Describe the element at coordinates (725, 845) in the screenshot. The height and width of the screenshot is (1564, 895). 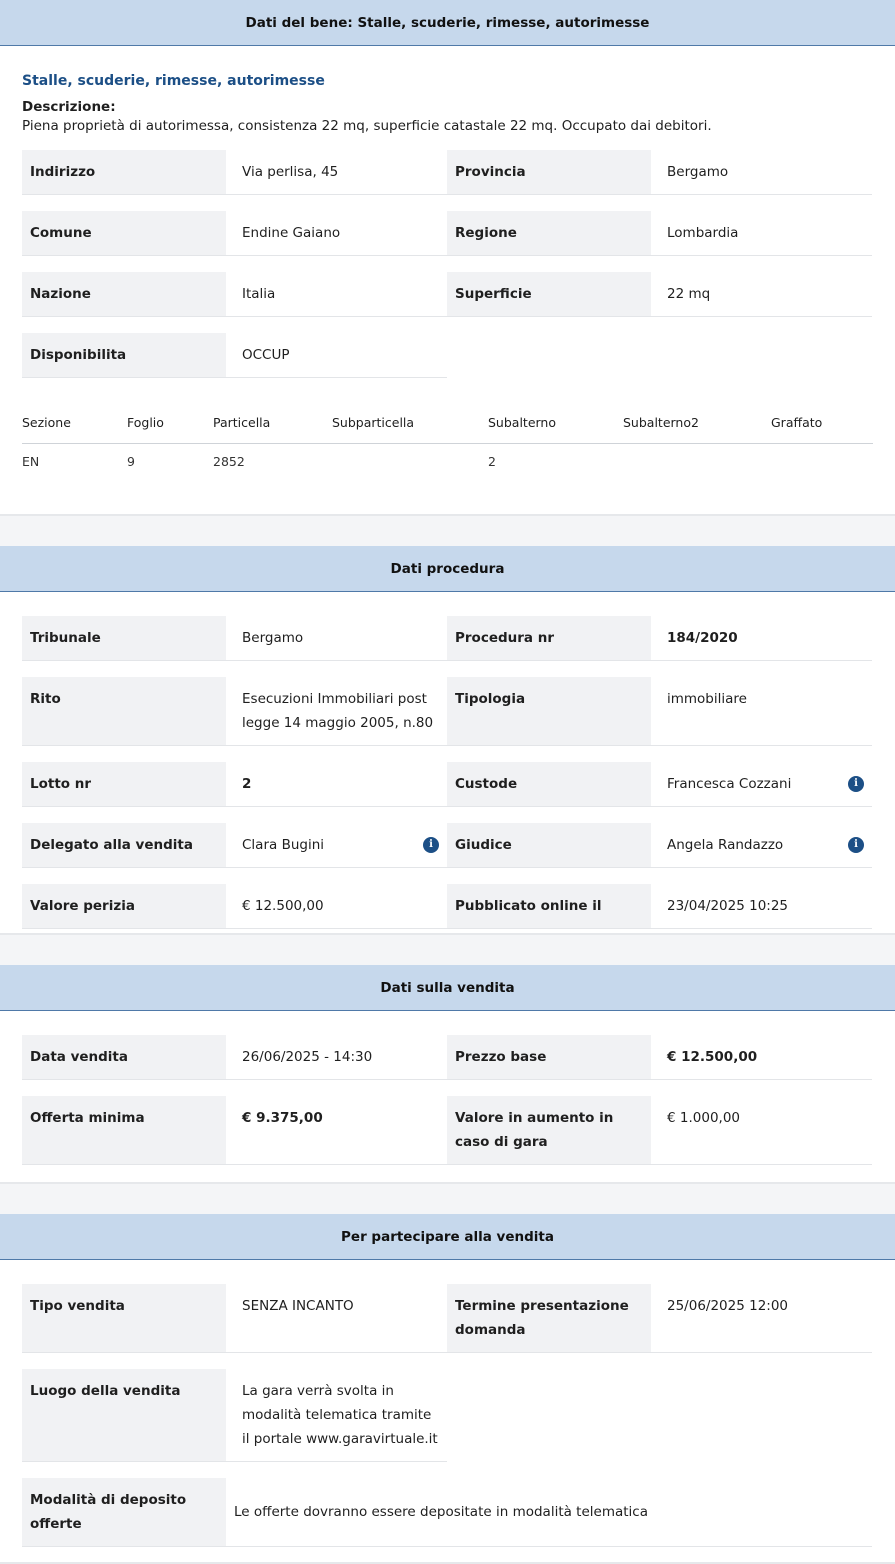
I see `value-giudice: Angela Randazzo` at that location.